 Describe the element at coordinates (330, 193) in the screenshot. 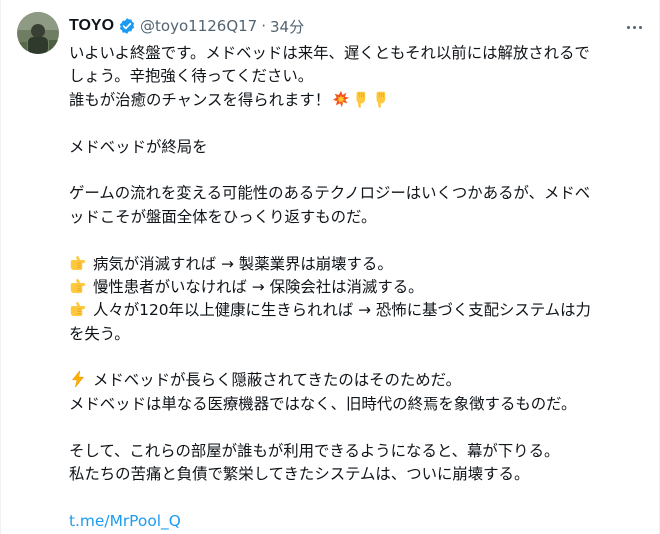

I see `text-line: ゲームの流れを変える可能性のあるテクノロジーはいくつかあるが、メドベ` at that location.